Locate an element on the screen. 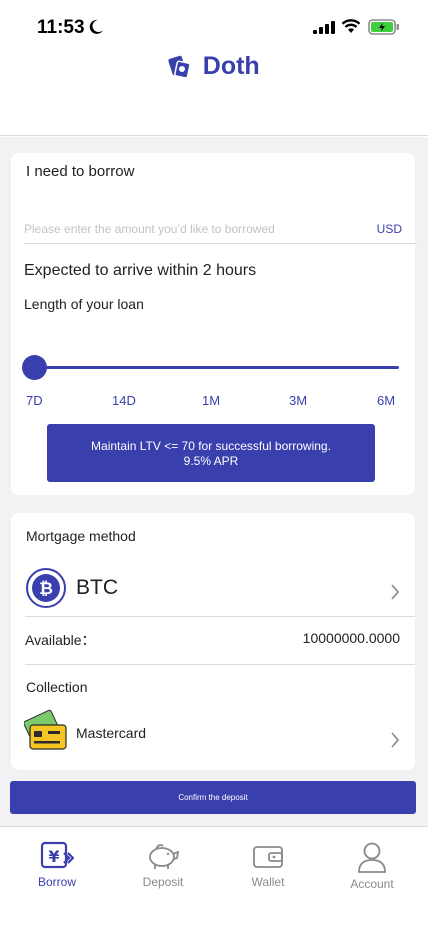 Image resolution: width=428 pixels, height=926 pixels. collection-method-label: Mastercard is located at coordinates (111, 733).